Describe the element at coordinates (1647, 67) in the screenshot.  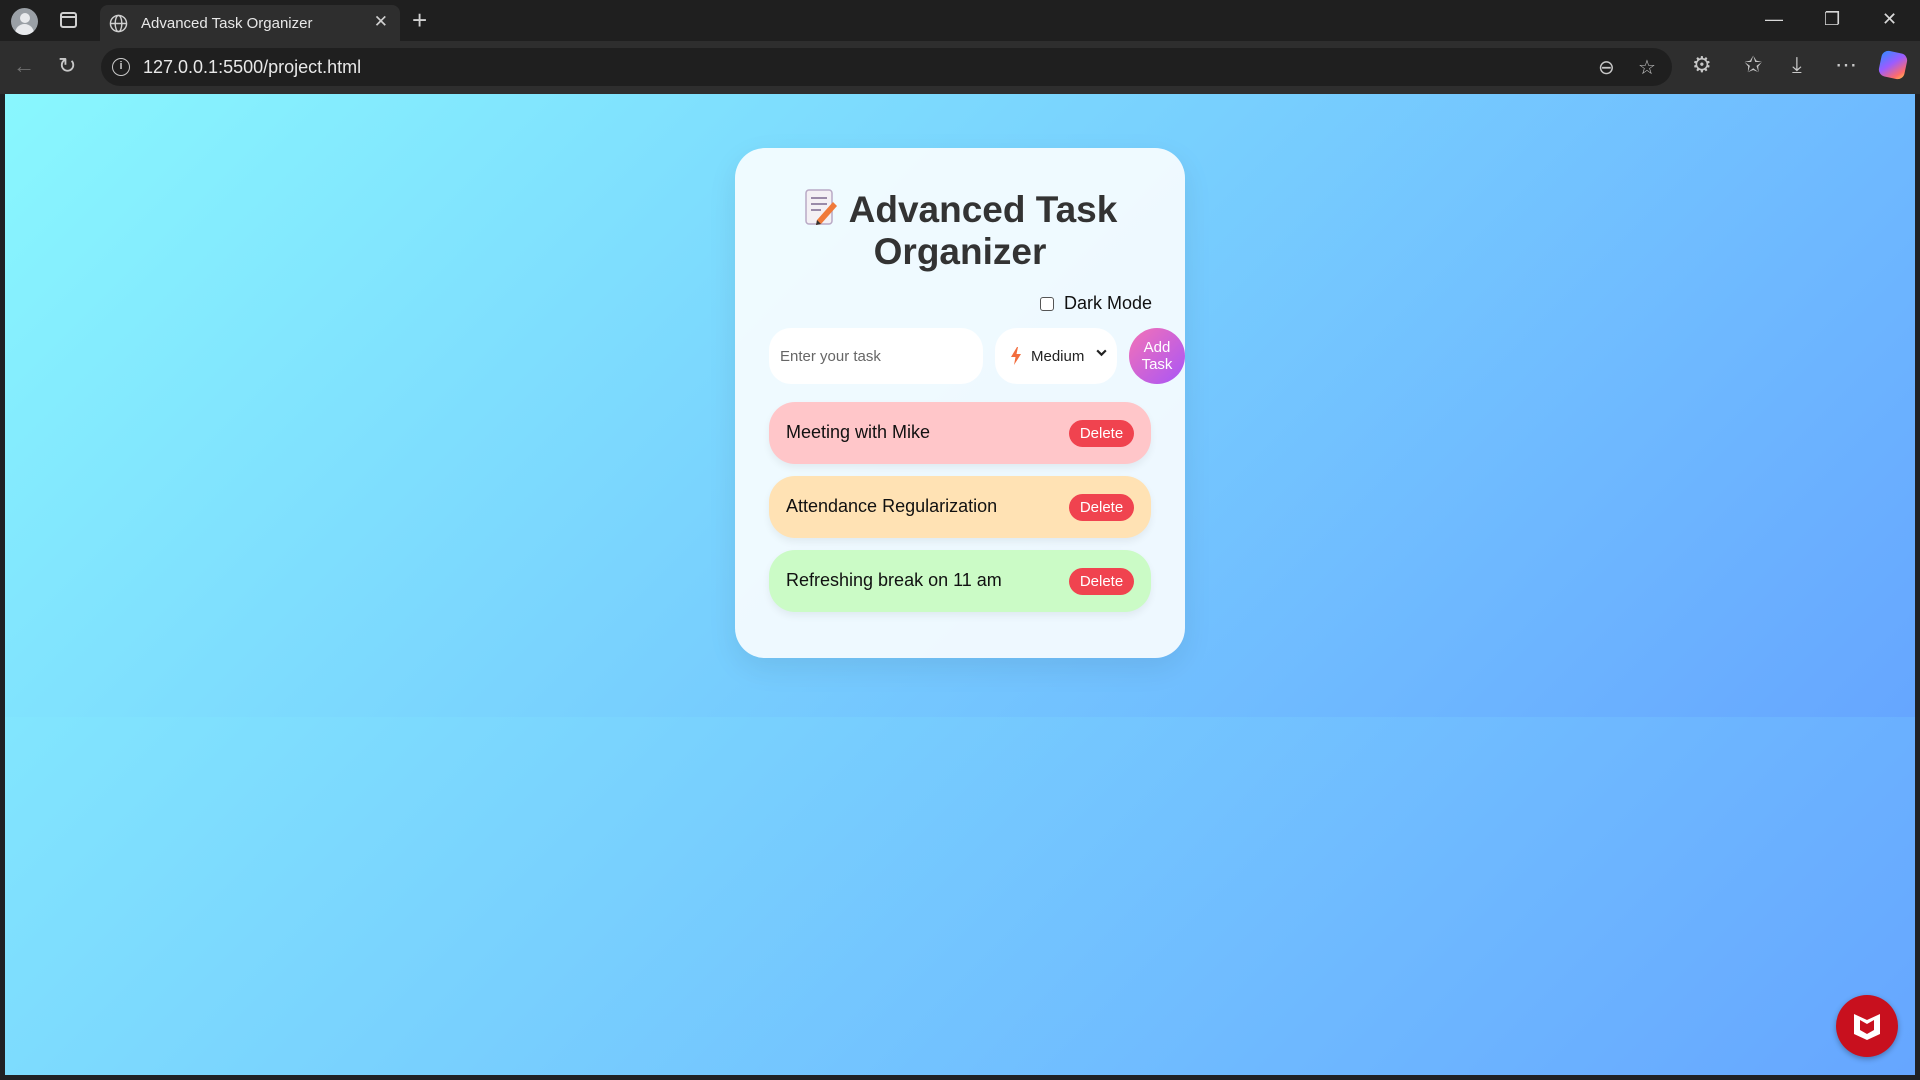
I see `favorite-star-icon: ☆` at that location.